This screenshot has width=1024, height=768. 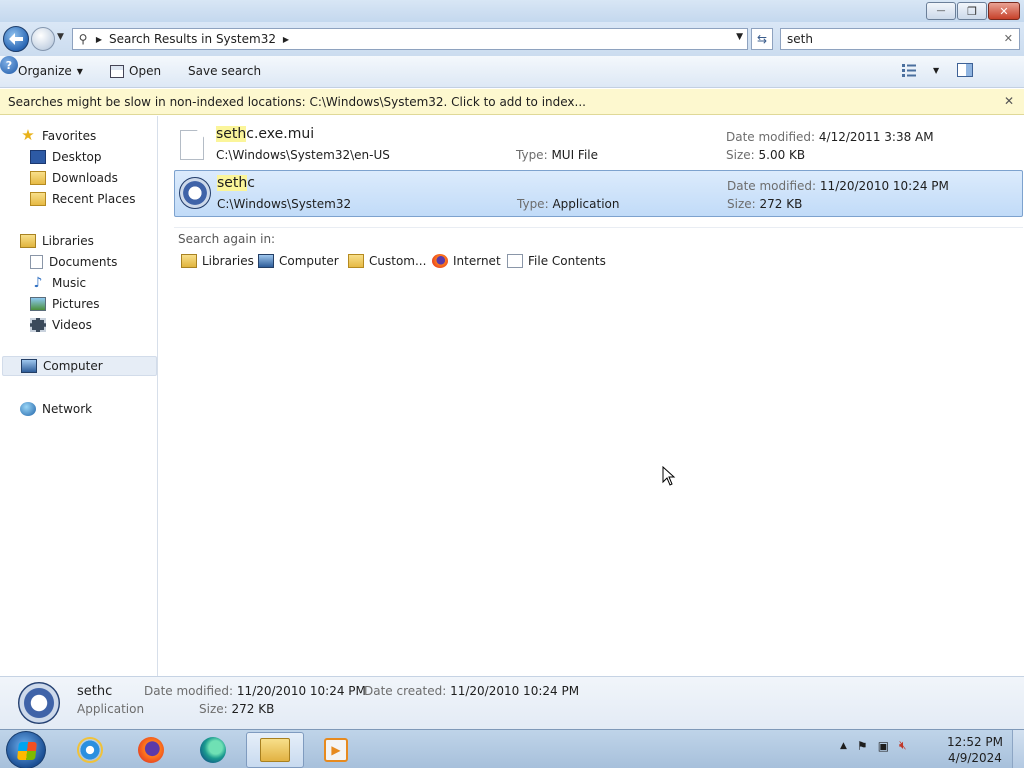 I want to click on address-dropdown-icon: ▼, so click(x=739, y=37).